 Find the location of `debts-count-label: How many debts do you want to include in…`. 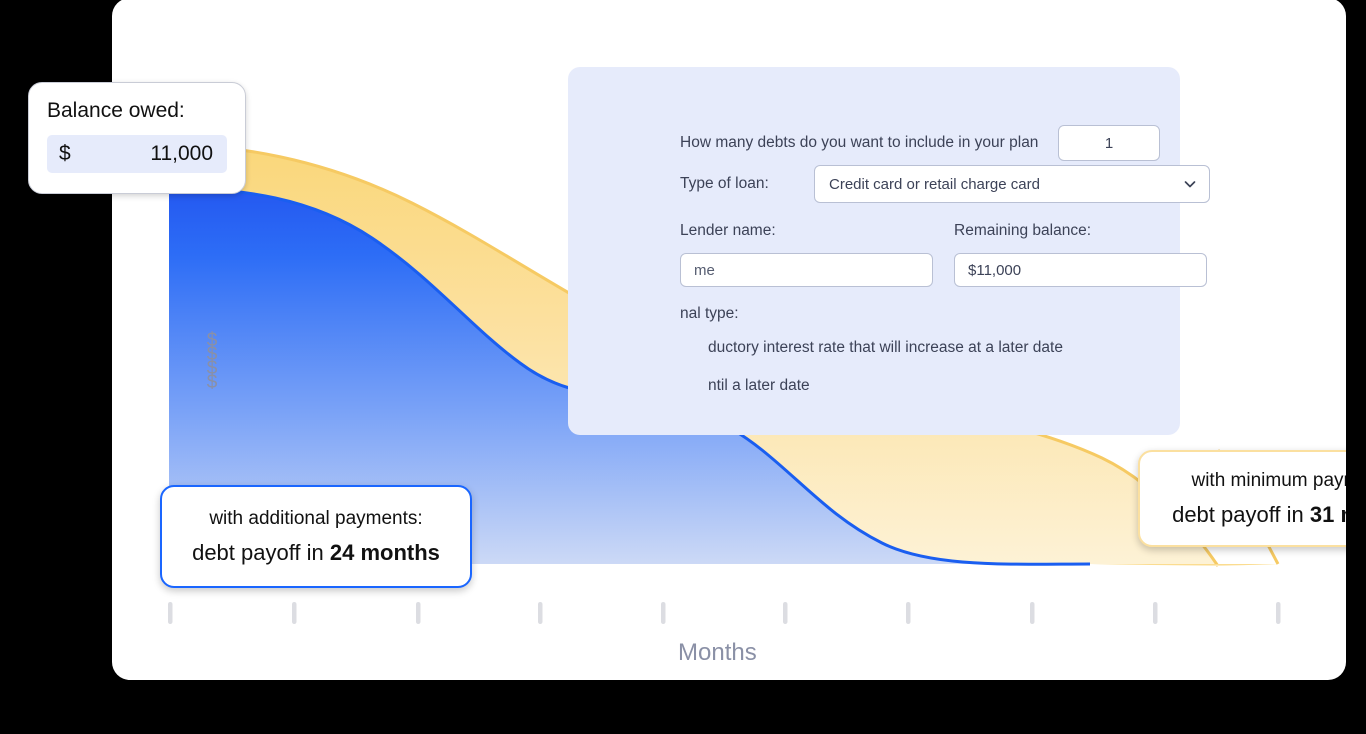

debts-count-label: How many debts do you want to include in… is located at coordinates (859, 142).